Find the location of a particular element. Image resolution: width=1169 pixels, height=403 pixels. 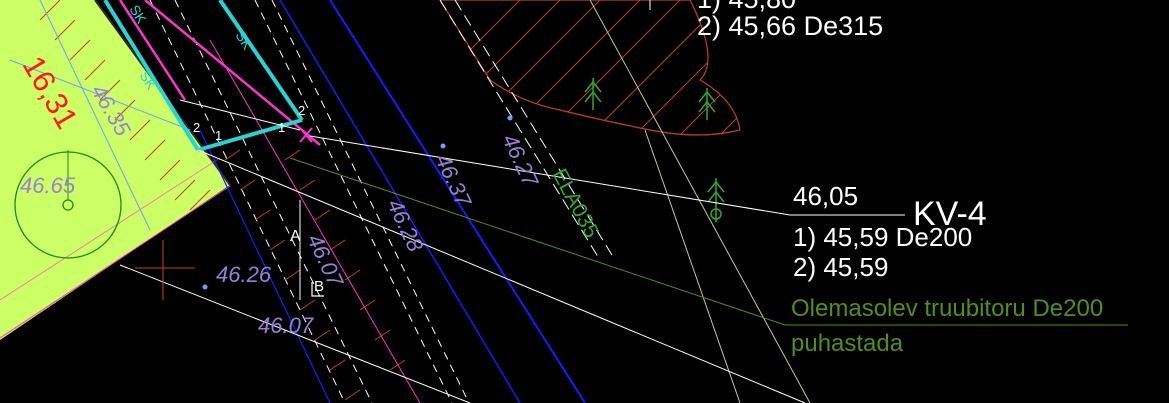

top-block-line2: 2) 45,66 De315 is located at coordinates (790, 26).